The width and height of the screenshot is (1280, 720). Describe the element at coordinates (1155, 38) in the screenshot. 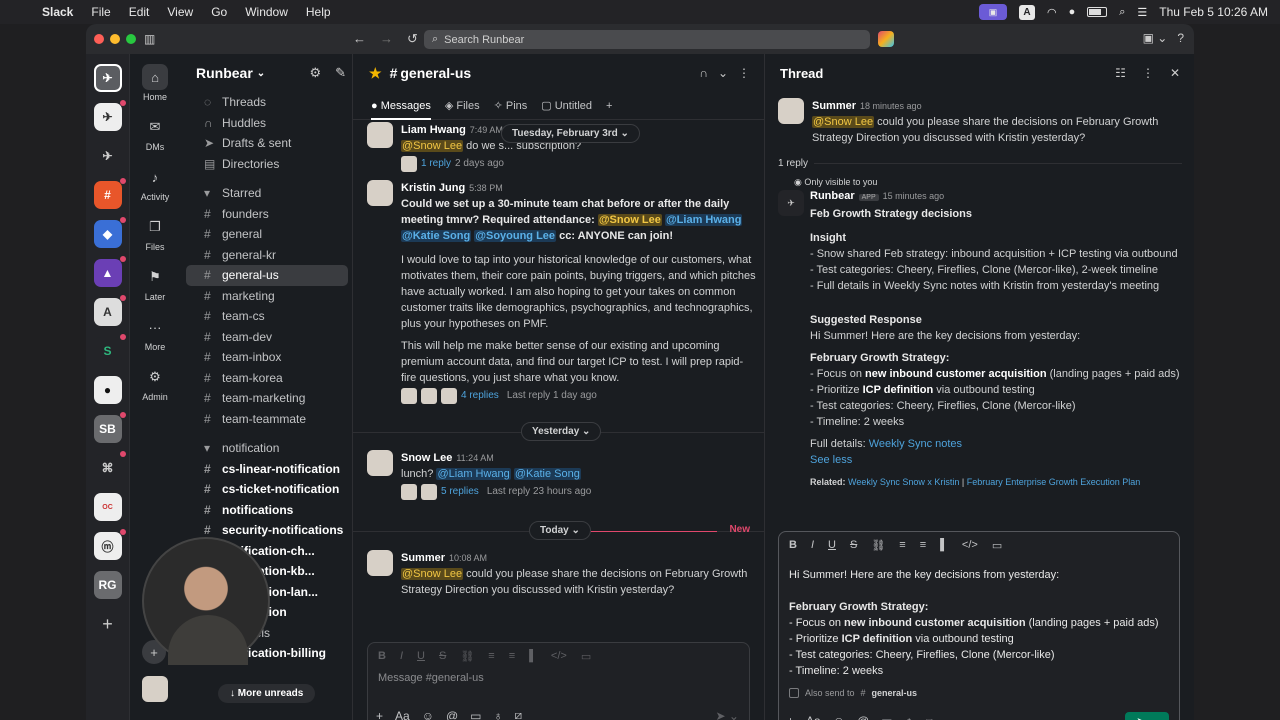

I see `workspace-switch-icon: ▣ ⌄` at that location.